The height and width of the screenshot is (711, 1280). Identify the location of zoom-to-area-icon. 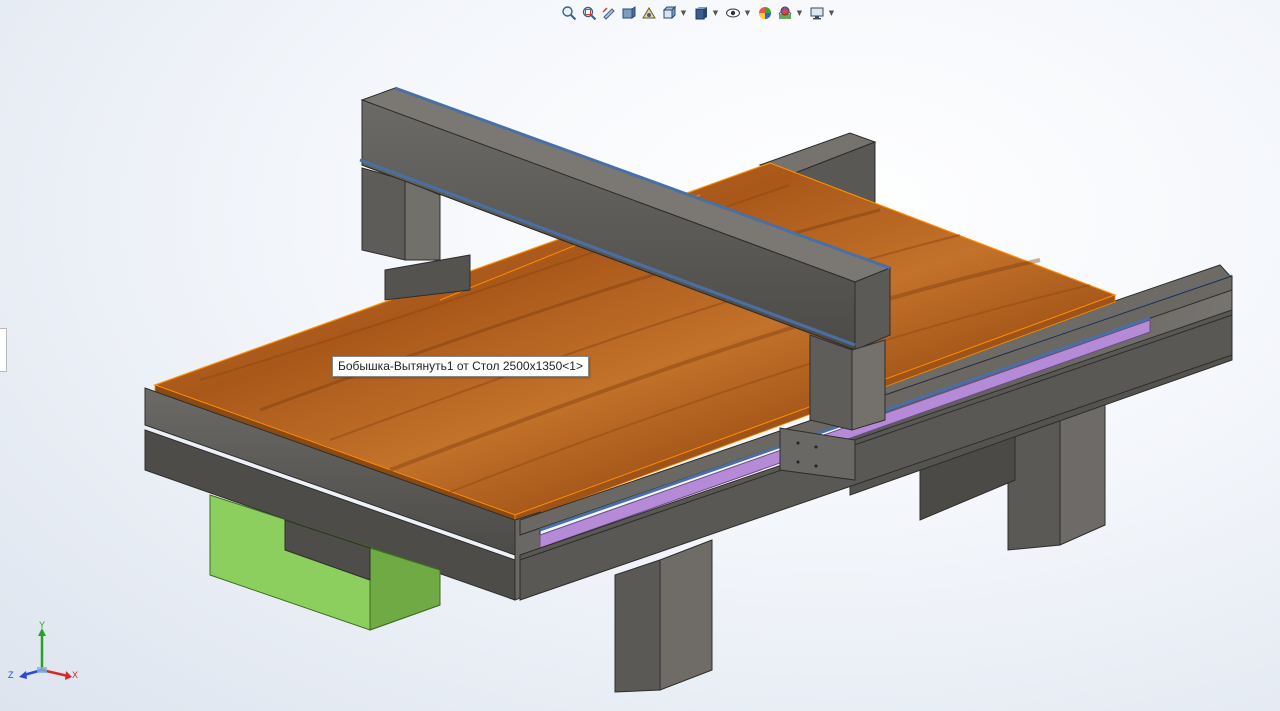
(589, 13).